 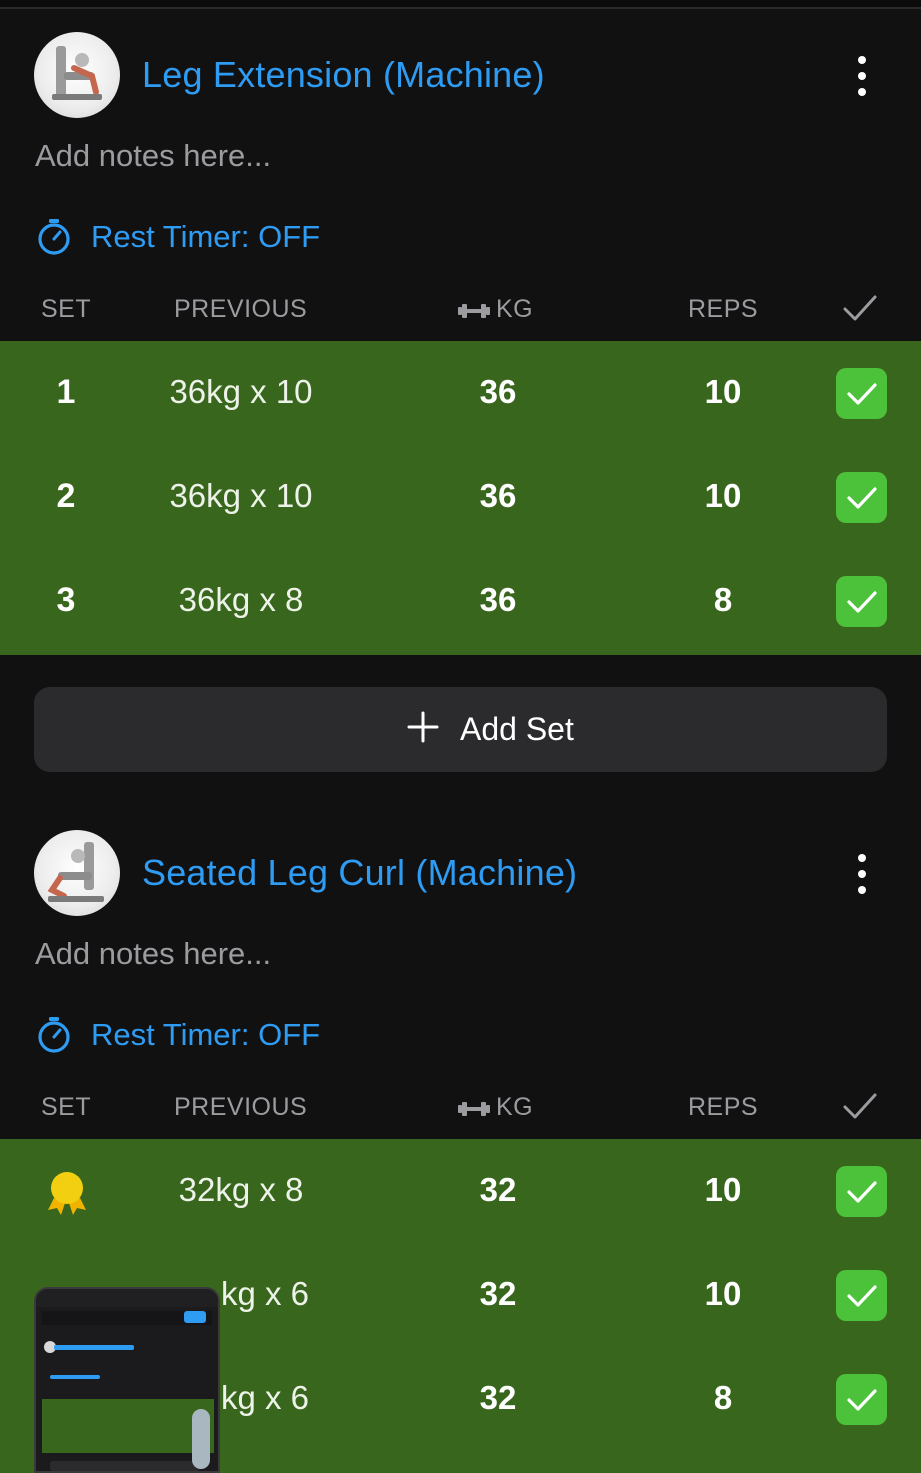 I want to click on preview-scroll-handle, so click(x=201, y=1439).